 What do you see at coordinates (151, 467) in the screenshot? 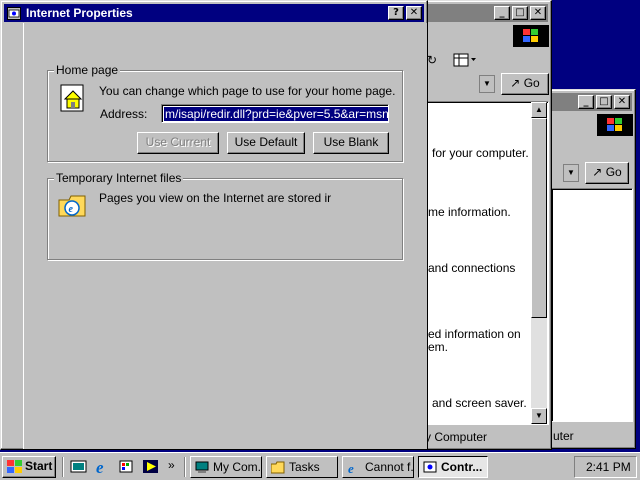
I see `media-player-icon` at bounding box center [151, 467].